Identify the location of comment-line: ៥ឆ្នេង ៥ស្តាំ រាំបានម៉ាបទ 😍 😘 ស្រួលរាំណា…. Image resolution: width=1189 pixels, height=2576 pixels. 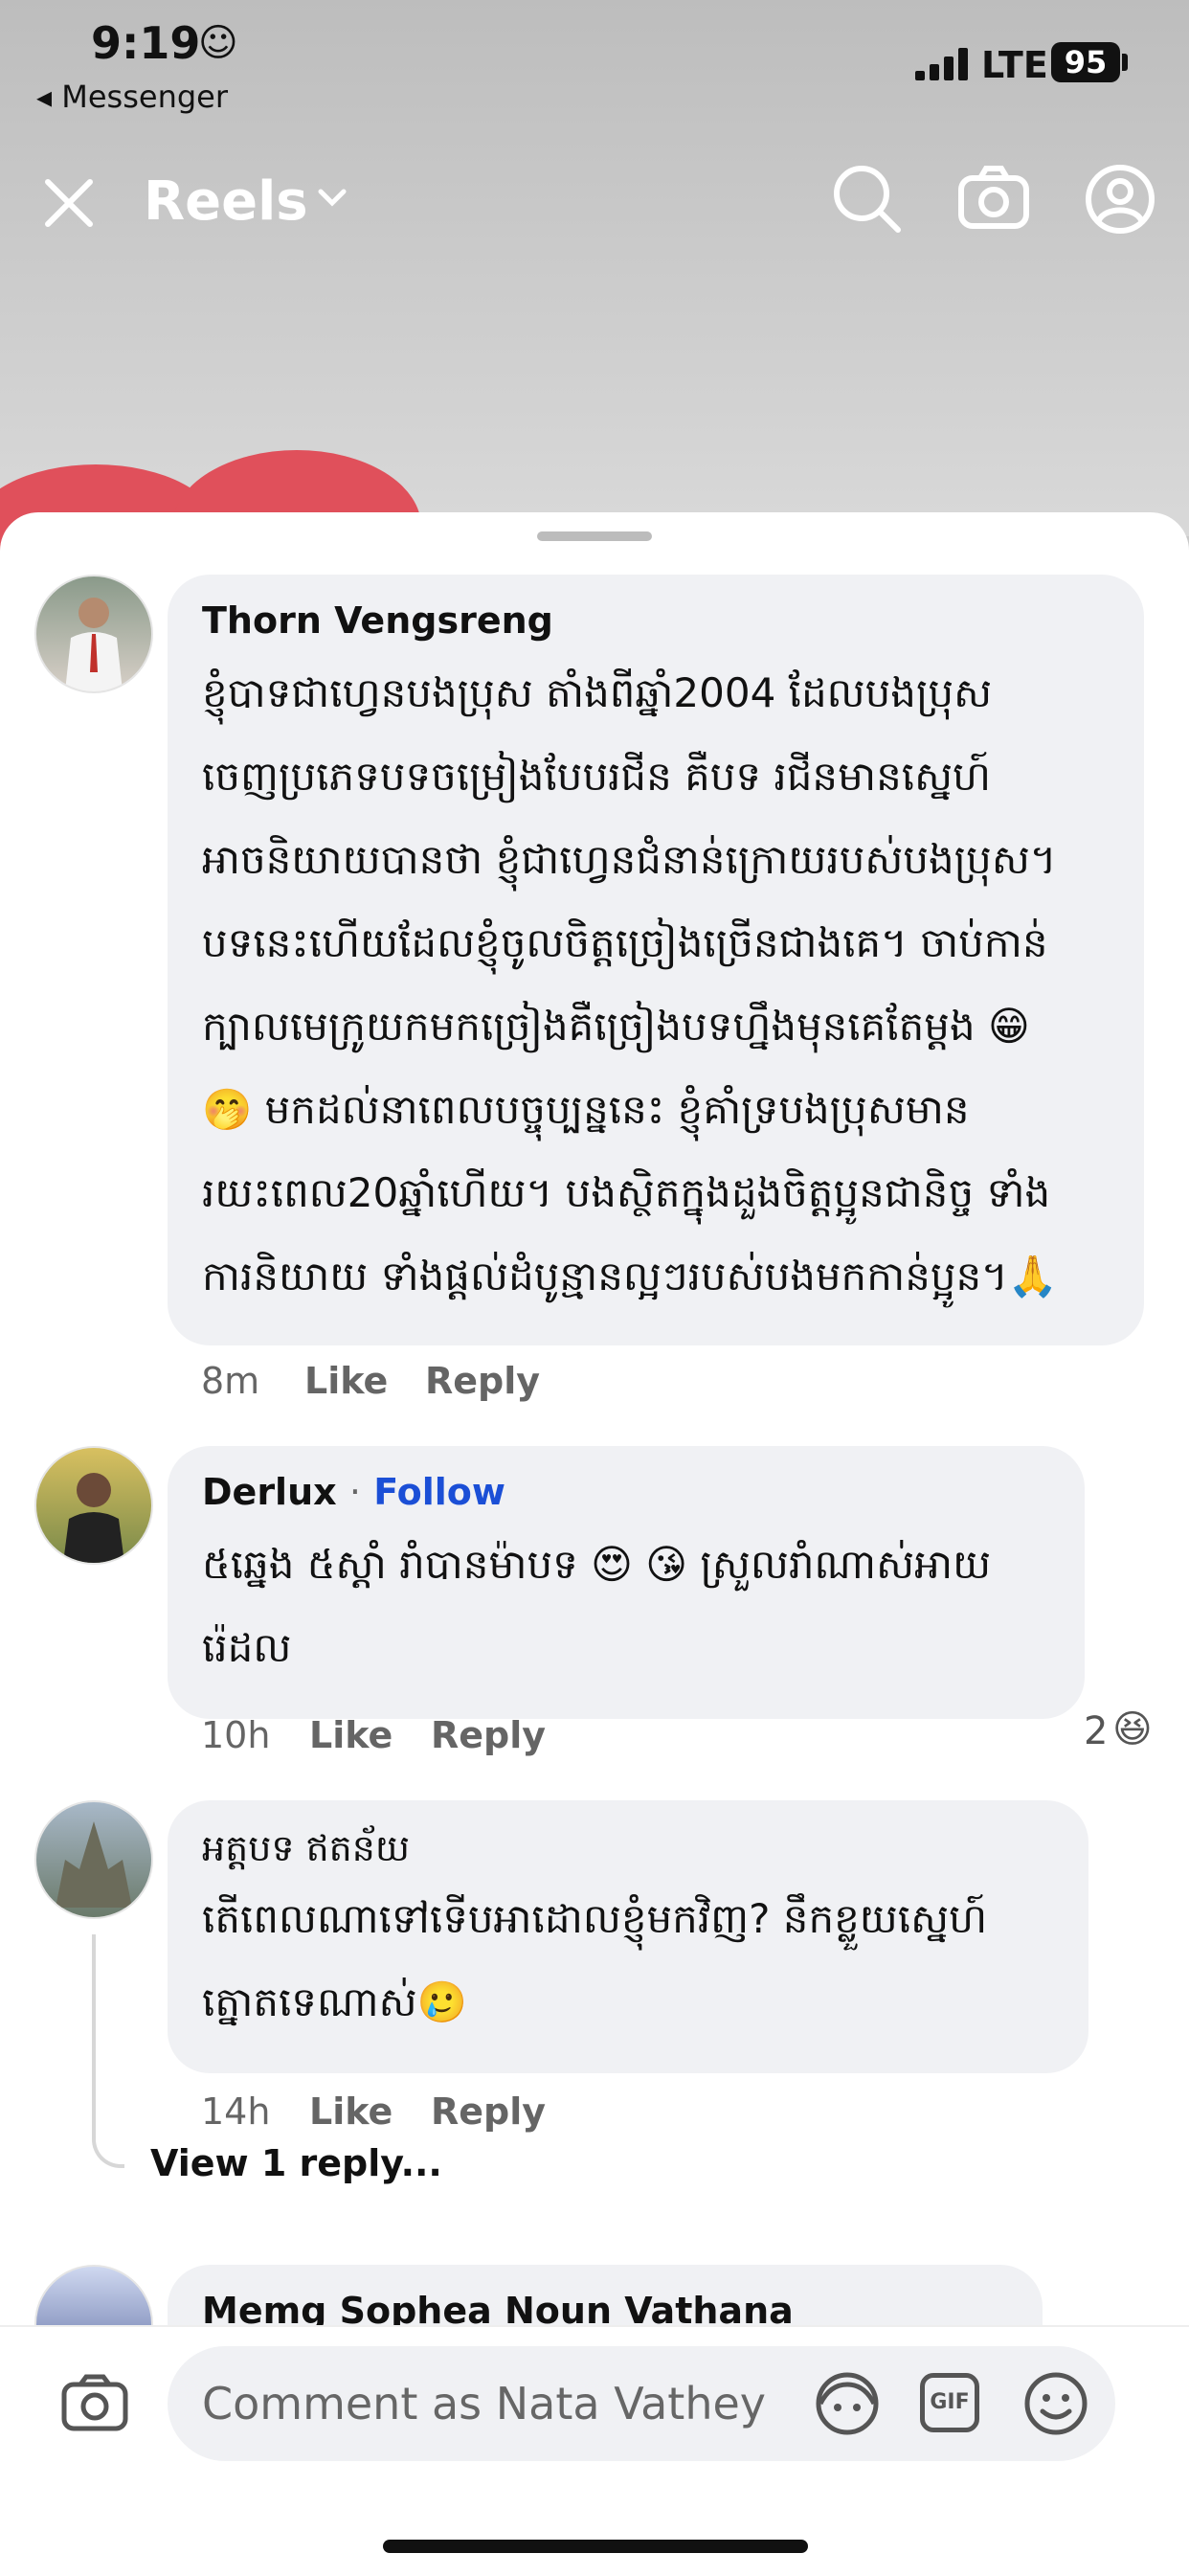
(597, 1564).